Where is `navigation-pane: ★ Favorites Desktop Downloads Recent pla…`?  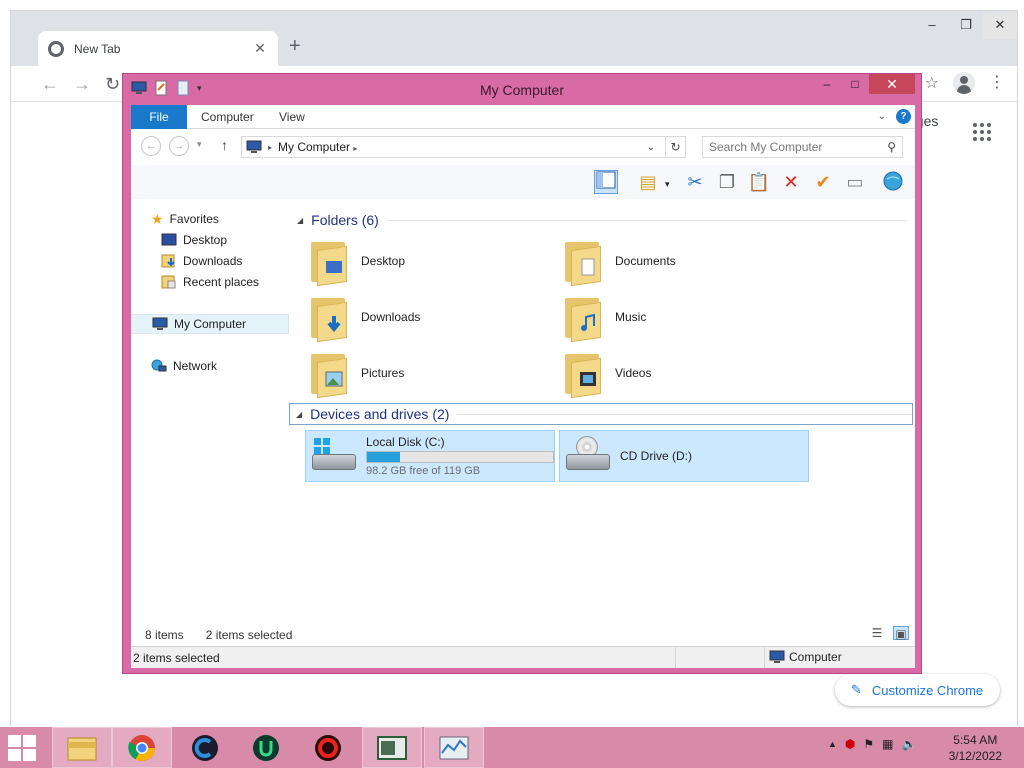 navigation-pane: ★ Favorites Desktop Downloads Recent pla… is located at coordinates (210, 411).